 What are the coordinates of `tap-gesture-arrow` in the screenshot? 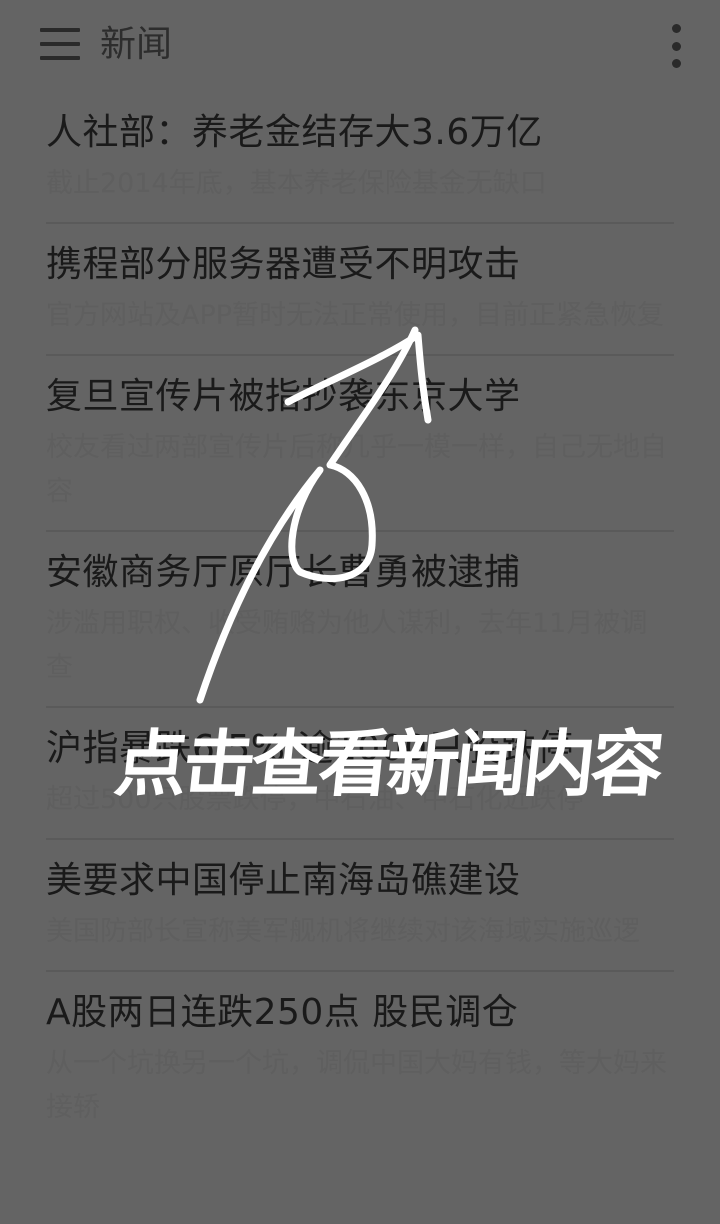 It's located at (314, 515).